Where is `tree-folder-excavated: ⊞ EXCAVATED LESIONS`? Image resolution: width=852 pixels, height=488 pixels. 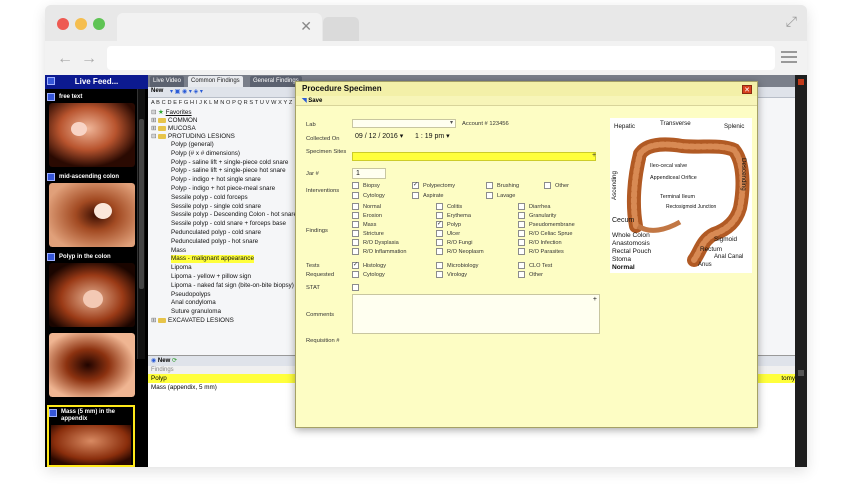 tree-folder-excavated: ⊞ EXCAVATED LESIONS is located at coordinates (192, 321).